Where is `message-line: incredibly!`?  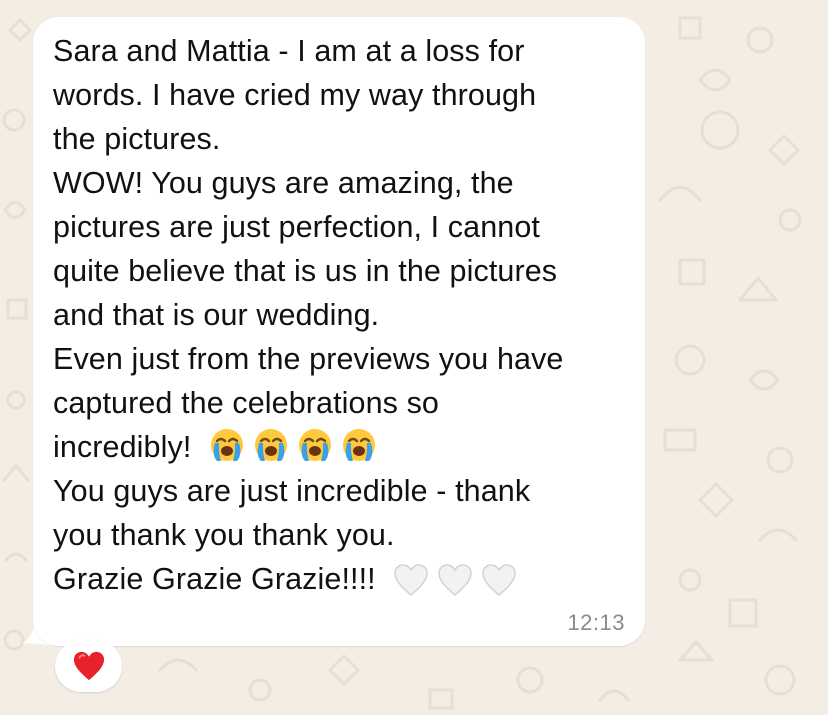
message-line: incredibly! is located at coordinates (122, 447).